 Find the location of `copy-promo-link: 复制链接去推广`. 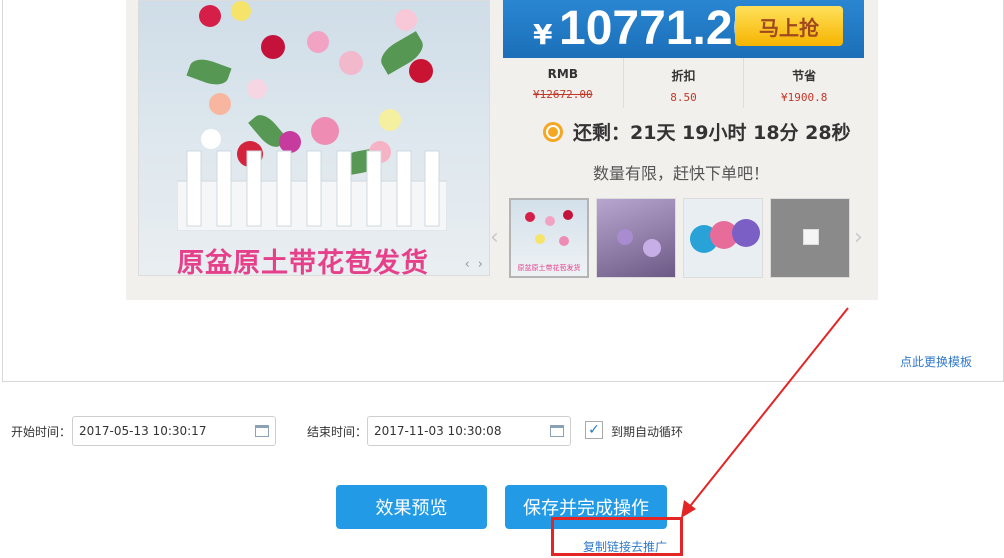

copy-promo-link: 复制链接去推广 is located at coordinates (625, 546).